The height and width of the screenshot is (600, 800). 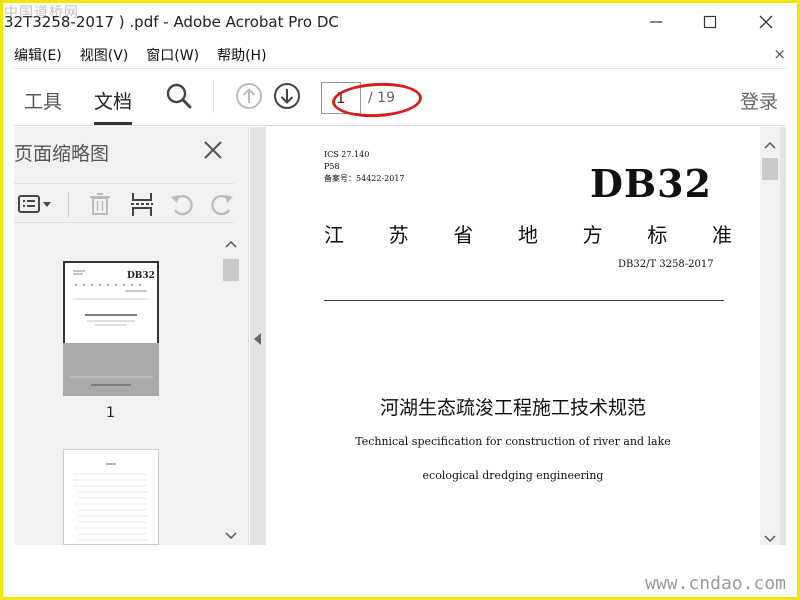 What do you see at coordinates (111, 381) in the screenshot?
I see `thumbnail-footer-lines` at bounding box center [111, 381].